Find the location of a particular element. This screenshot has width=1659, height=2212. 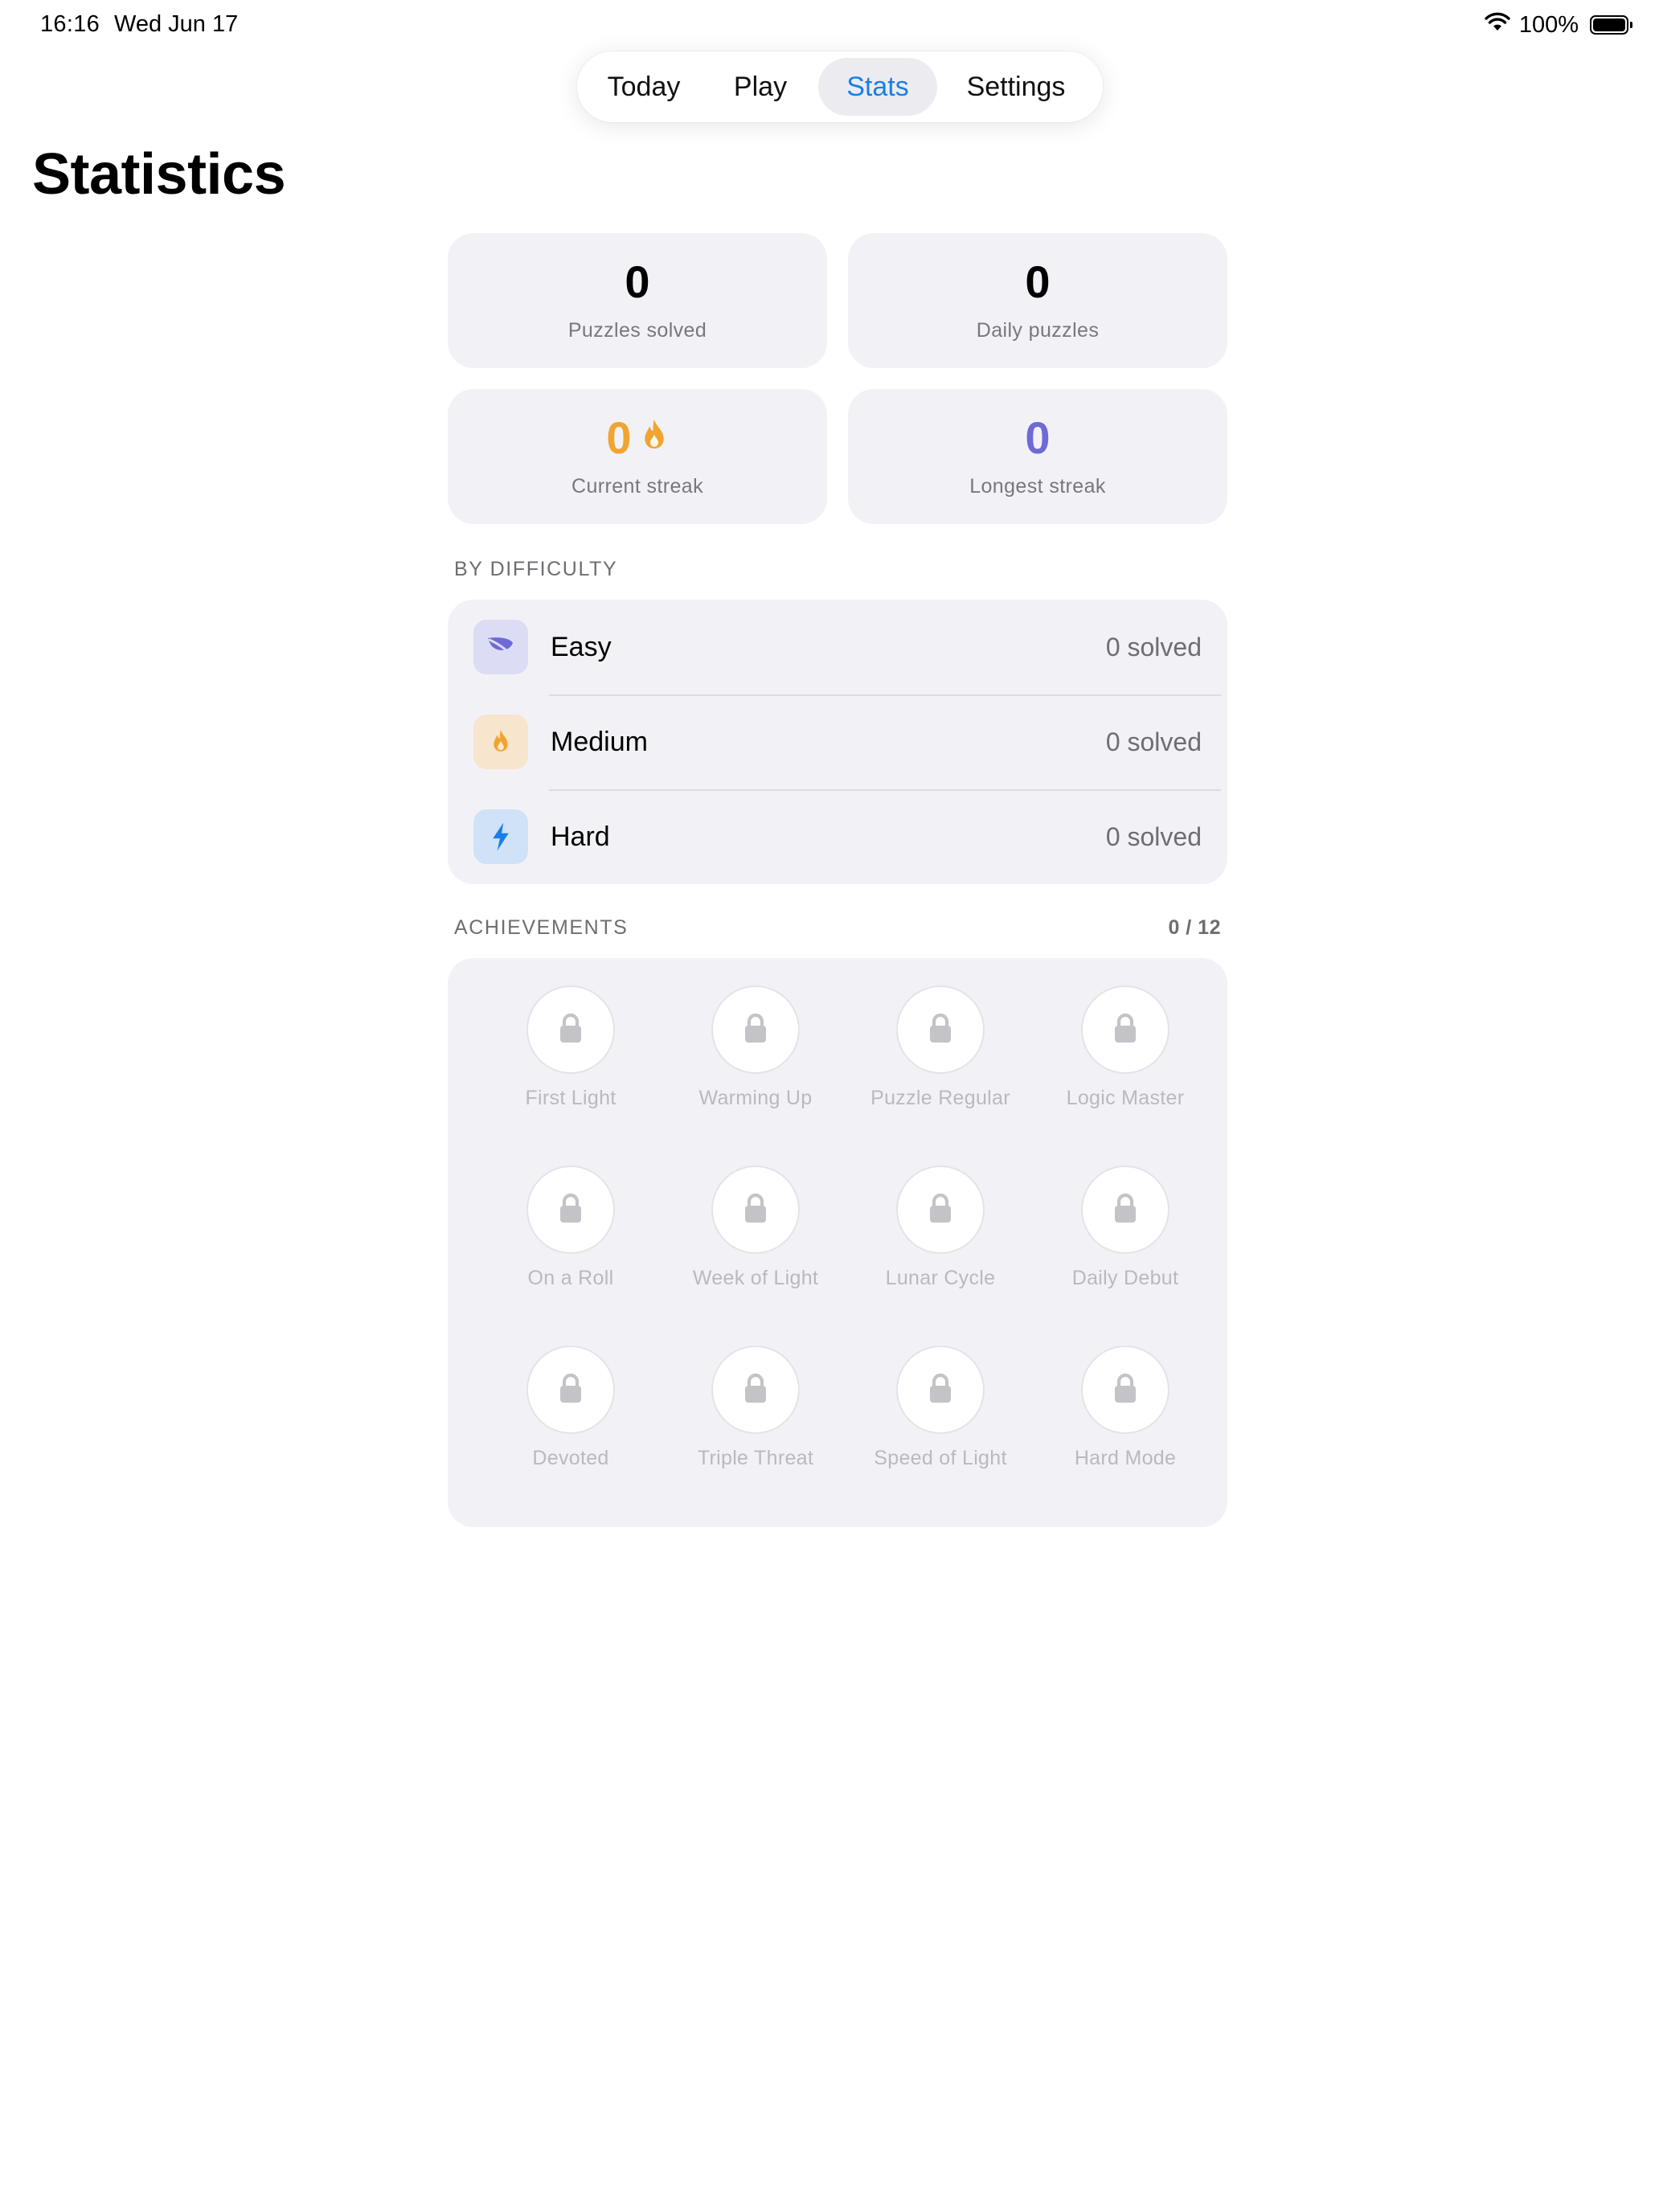

achievements-count: 0 / 12 is located at coordinates (1194, 928).